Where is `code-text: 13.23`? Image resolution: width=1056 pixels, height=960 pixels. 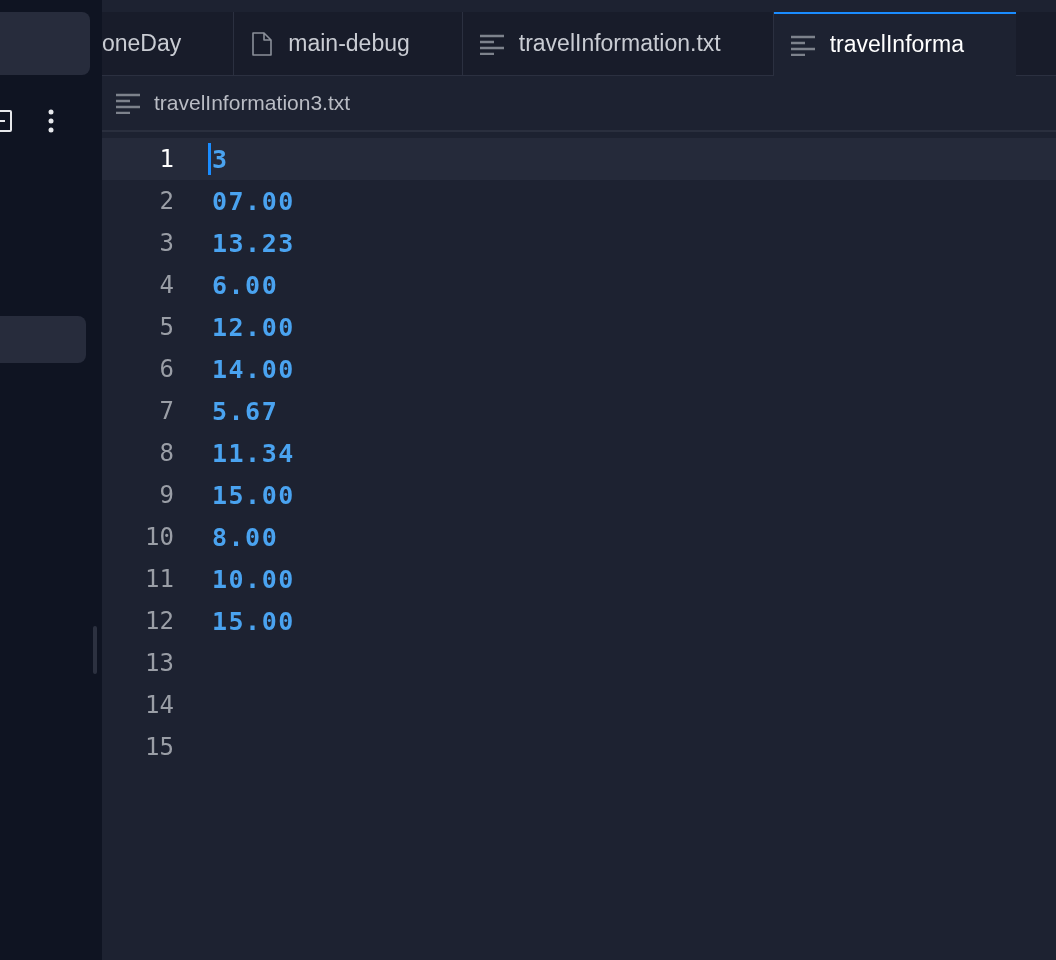
code-text: 13.23 is located at coordinates (253, 243).